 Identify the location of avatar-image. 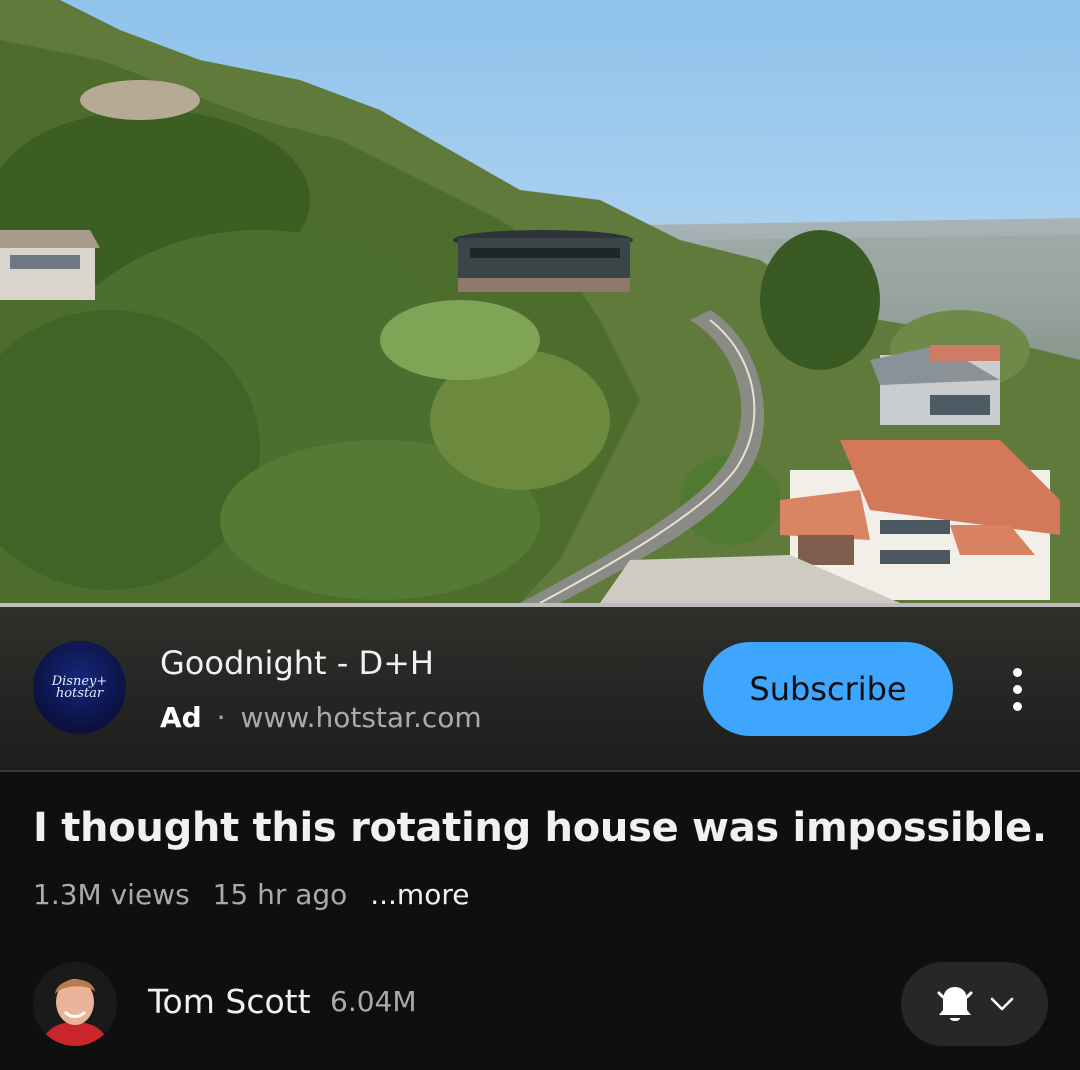
(75, 1004).